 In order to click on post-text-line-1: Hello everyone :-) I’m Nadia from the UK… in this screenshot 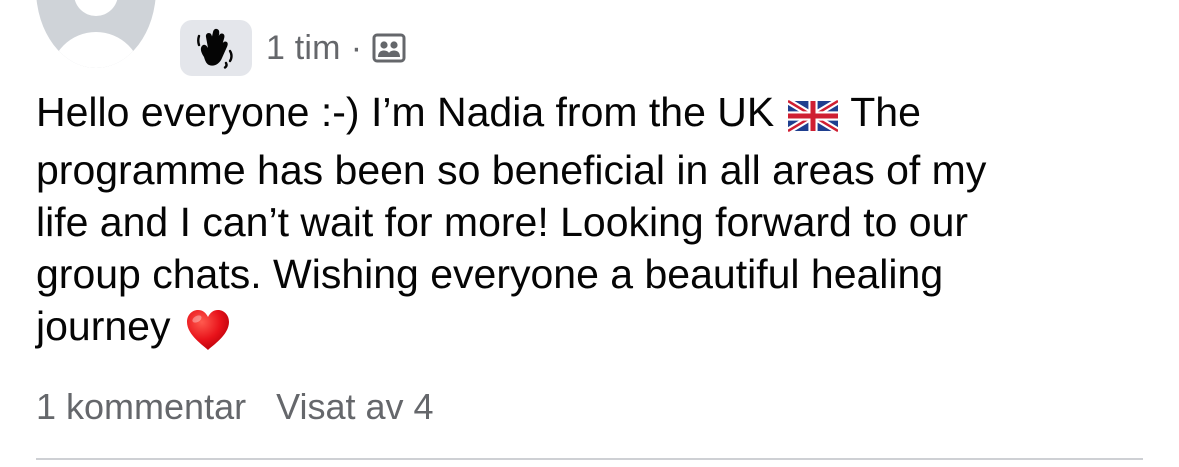, I will do `click(591, 115)`.